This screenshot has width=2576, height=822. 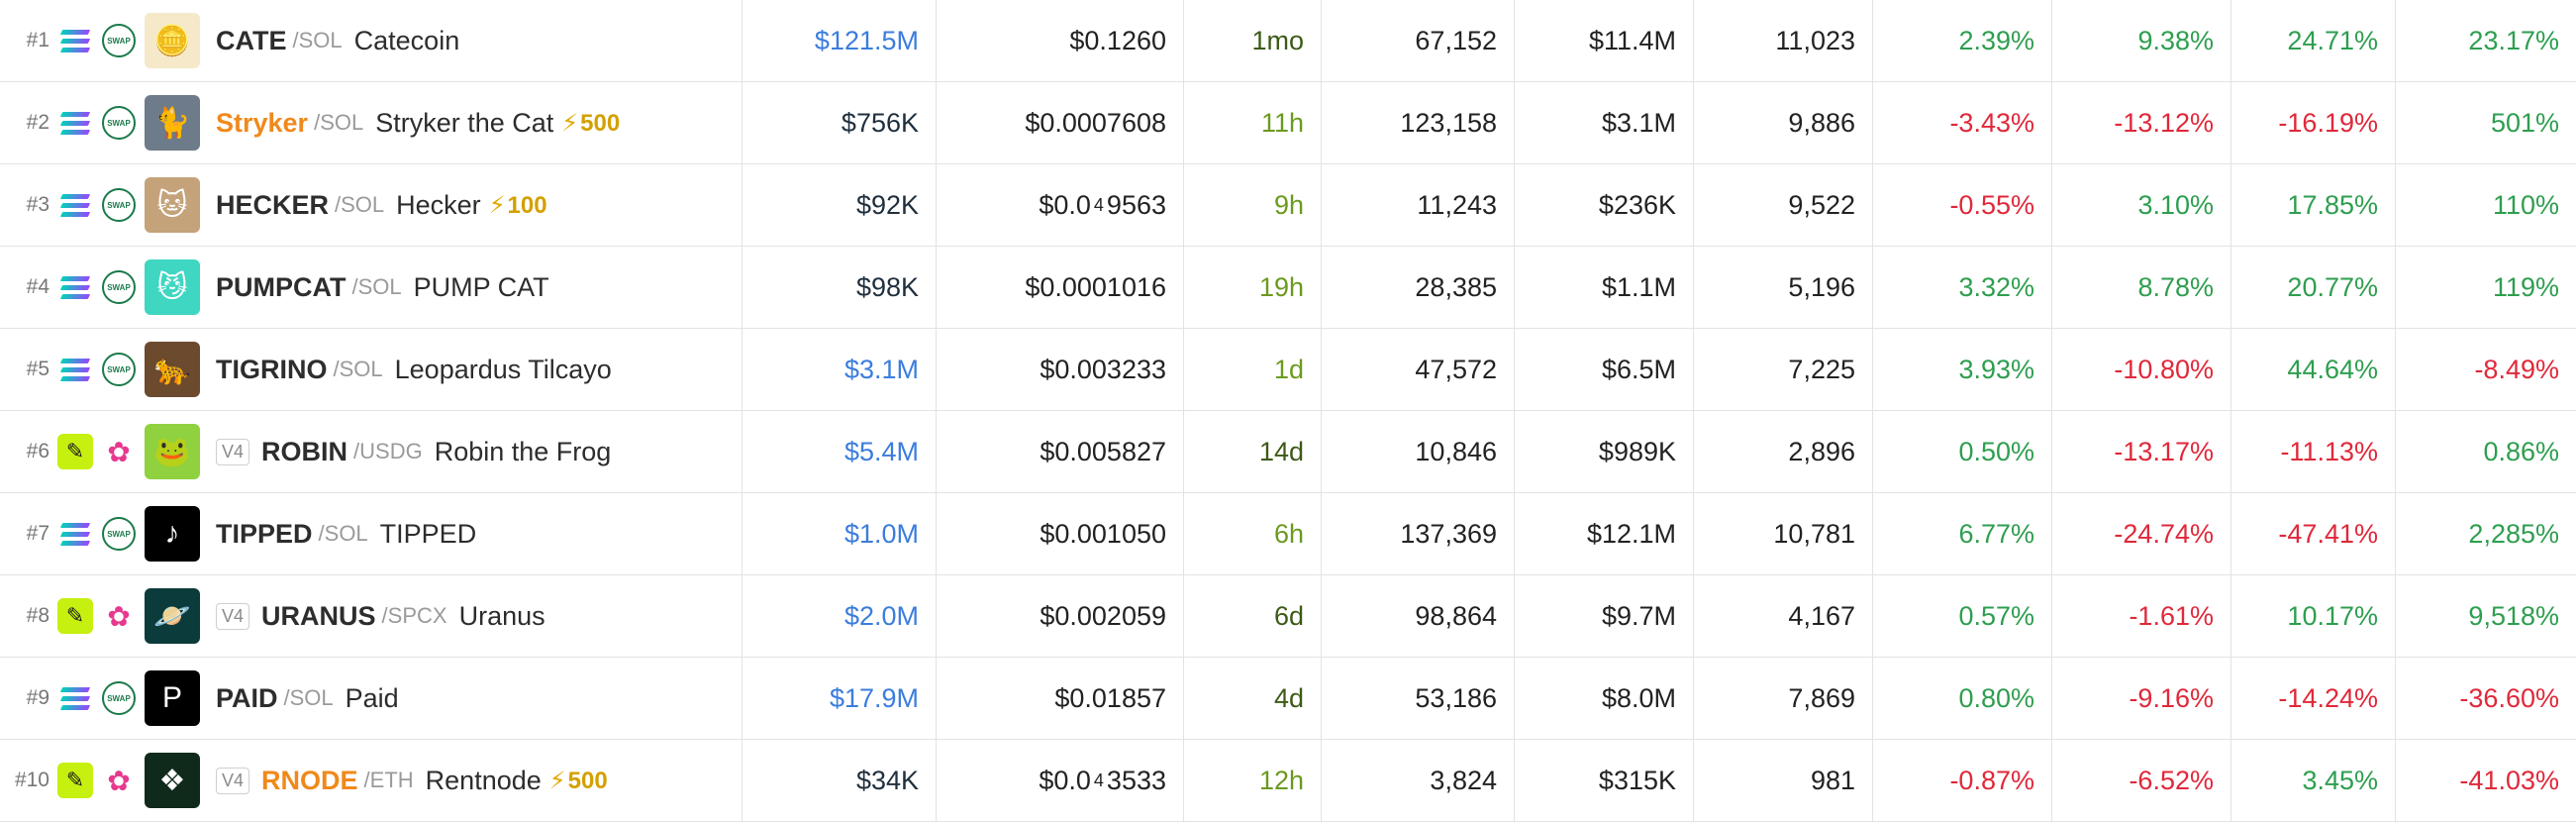 What do you see at coordinates (1061, 122) in the screenshot?
I see `price-cell: $0.0007608` at bounding box center [1061, 122].